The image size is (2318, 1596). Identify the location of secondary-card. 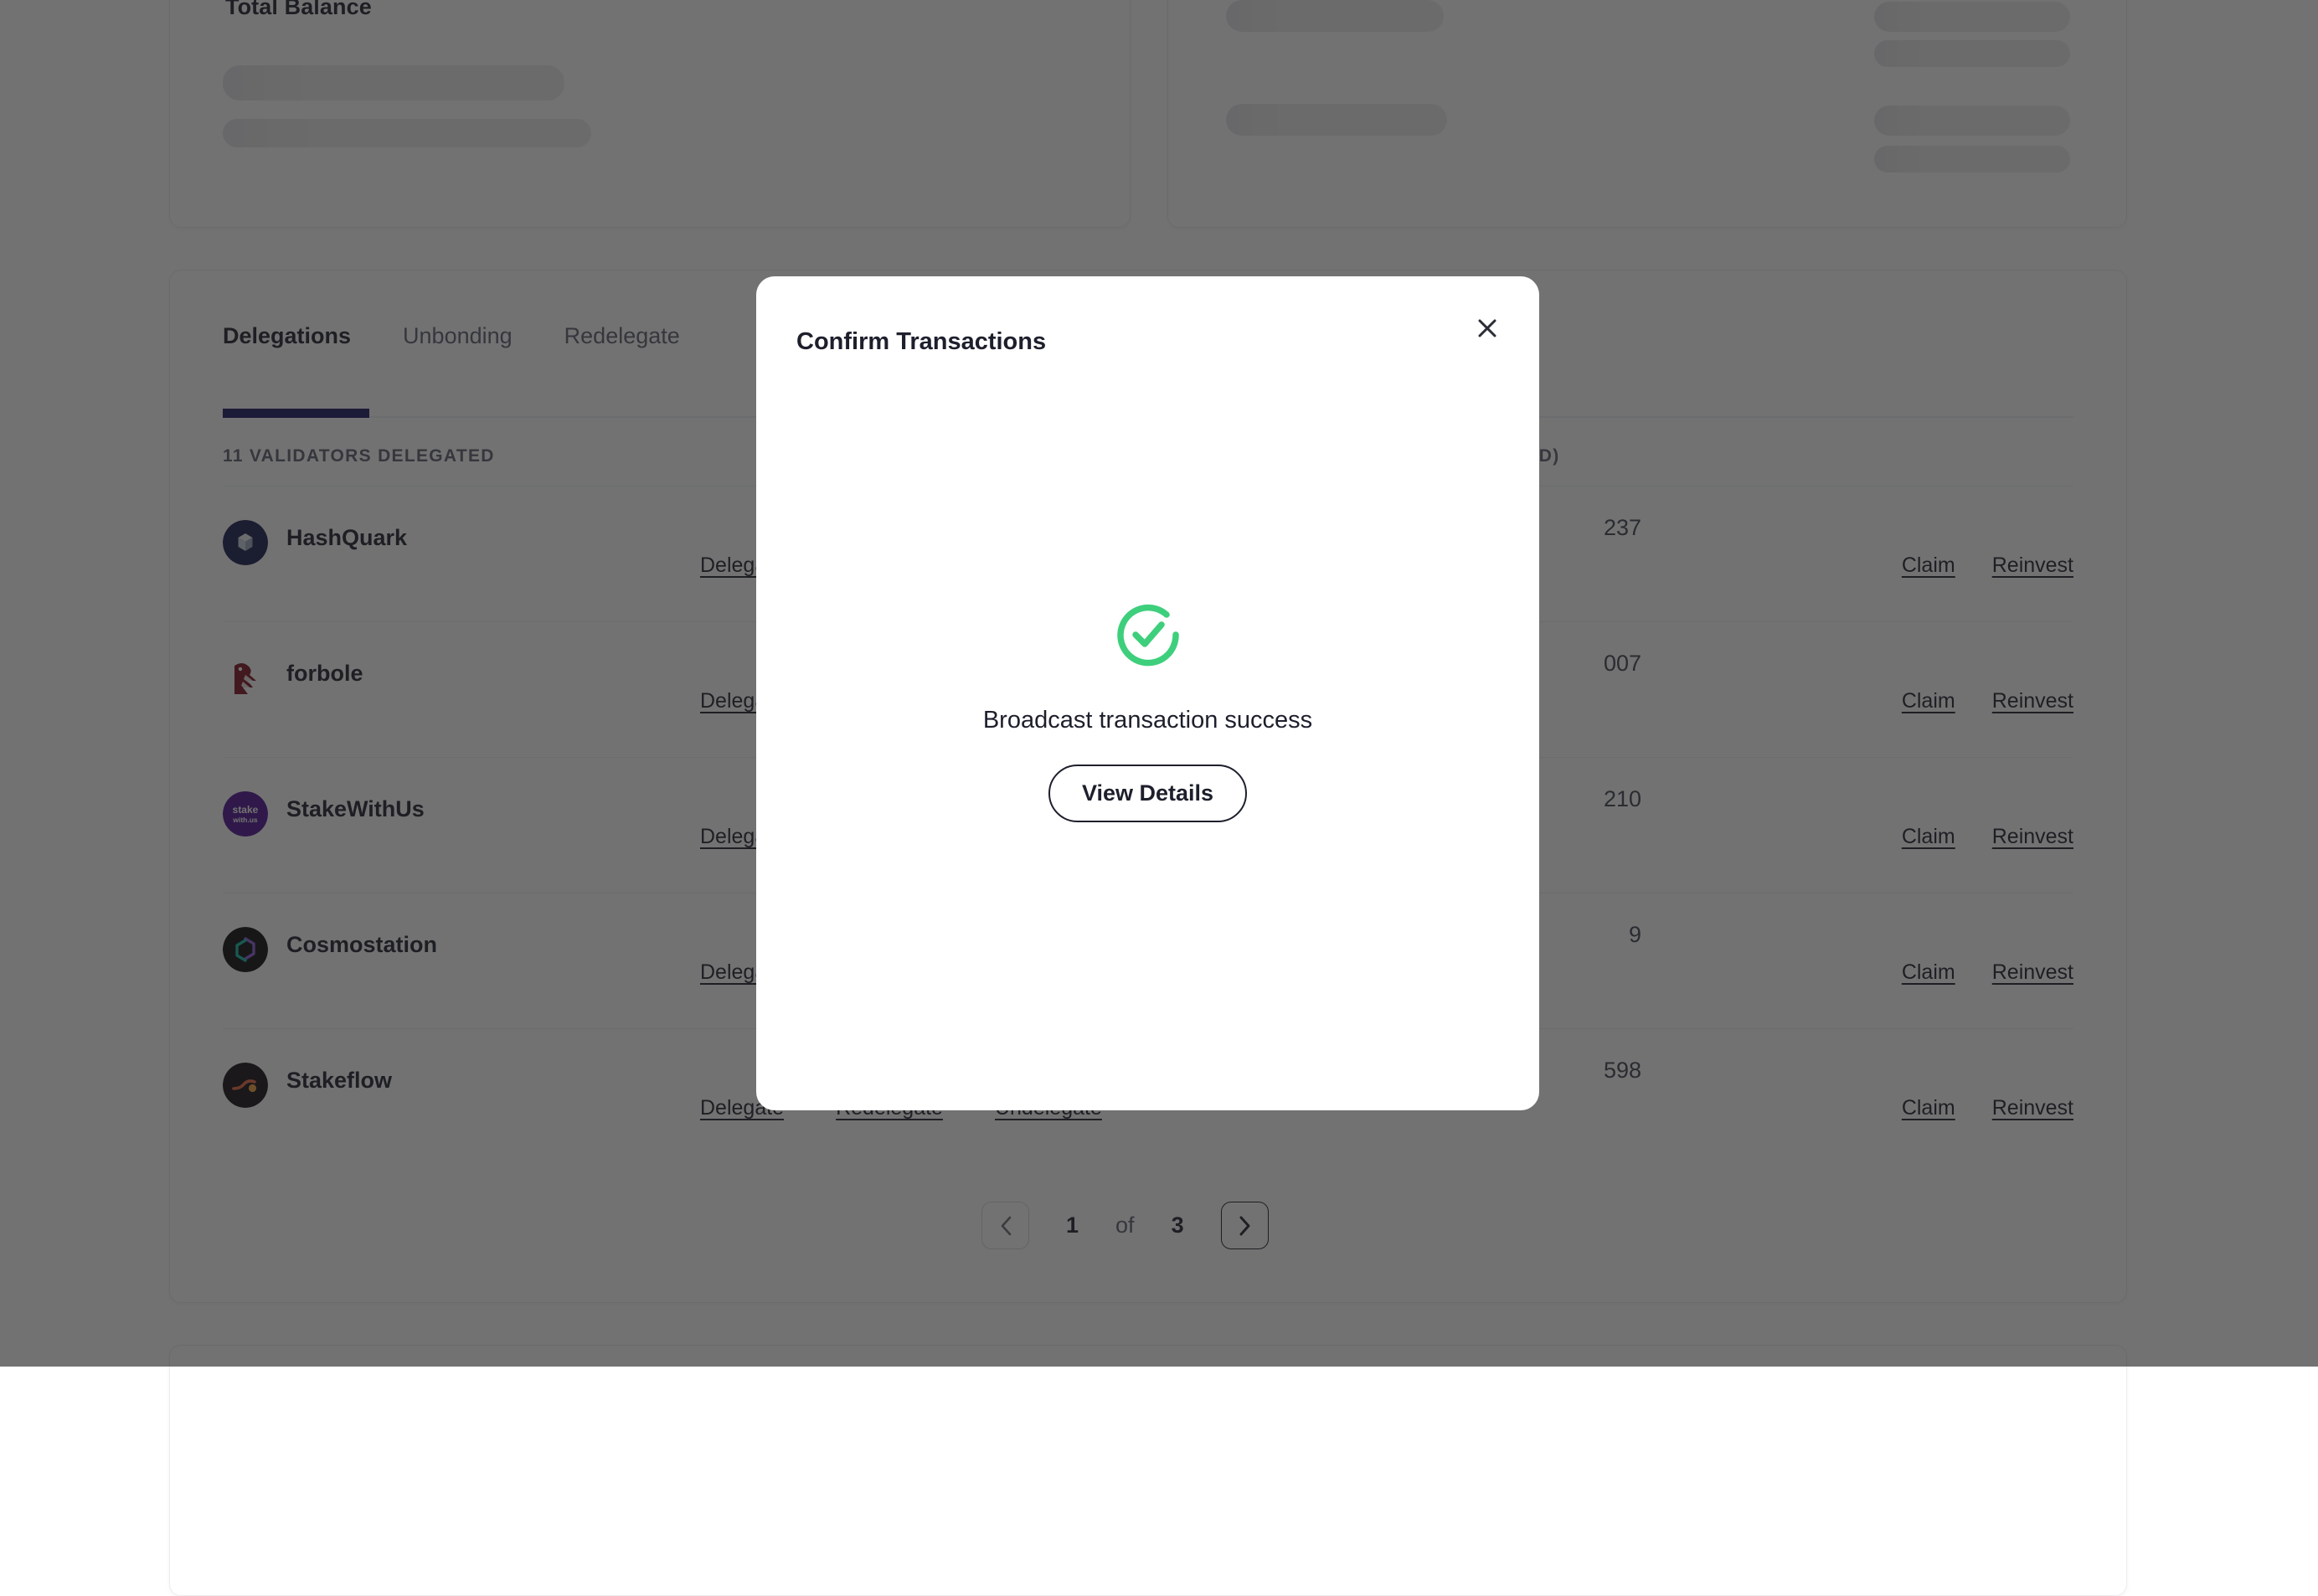
(1148, 1470).